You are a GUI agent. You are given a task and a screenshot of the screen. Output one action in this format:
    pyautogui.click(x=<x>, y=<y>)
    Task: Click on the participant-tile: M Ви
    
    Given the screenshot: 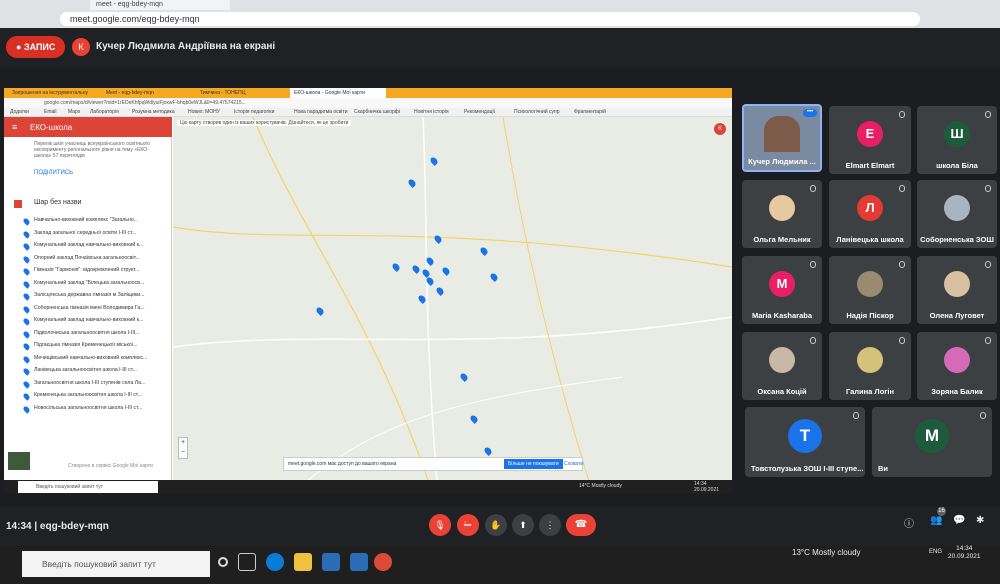 What is the action you would take?
    pyautogui.click(x=932, y=442)
    